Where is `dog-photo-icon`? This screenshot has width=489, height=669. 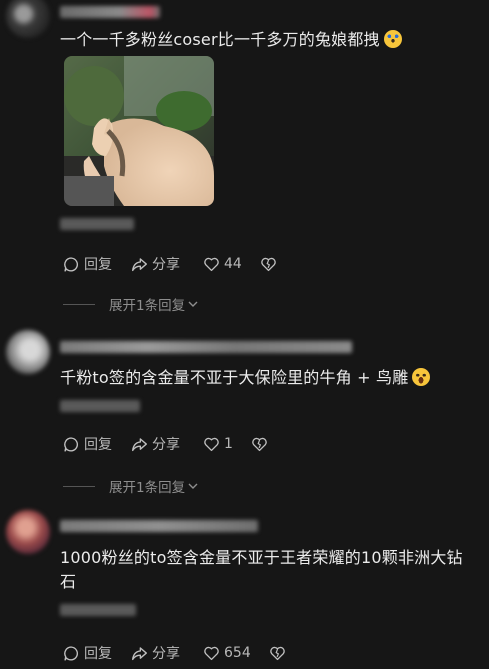
dog-photo-icon is located at coordinates (139, 131).